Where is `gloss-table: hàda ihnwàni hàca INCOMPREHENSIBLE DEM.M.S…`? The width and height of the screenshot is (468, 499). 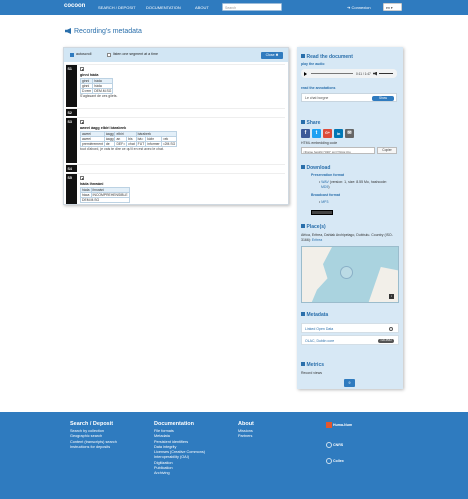
gloss-table: hàda ihnwàni hàca INCOMPREHENSIBLE DEM.M.S… is located at coordinates (105, 194).